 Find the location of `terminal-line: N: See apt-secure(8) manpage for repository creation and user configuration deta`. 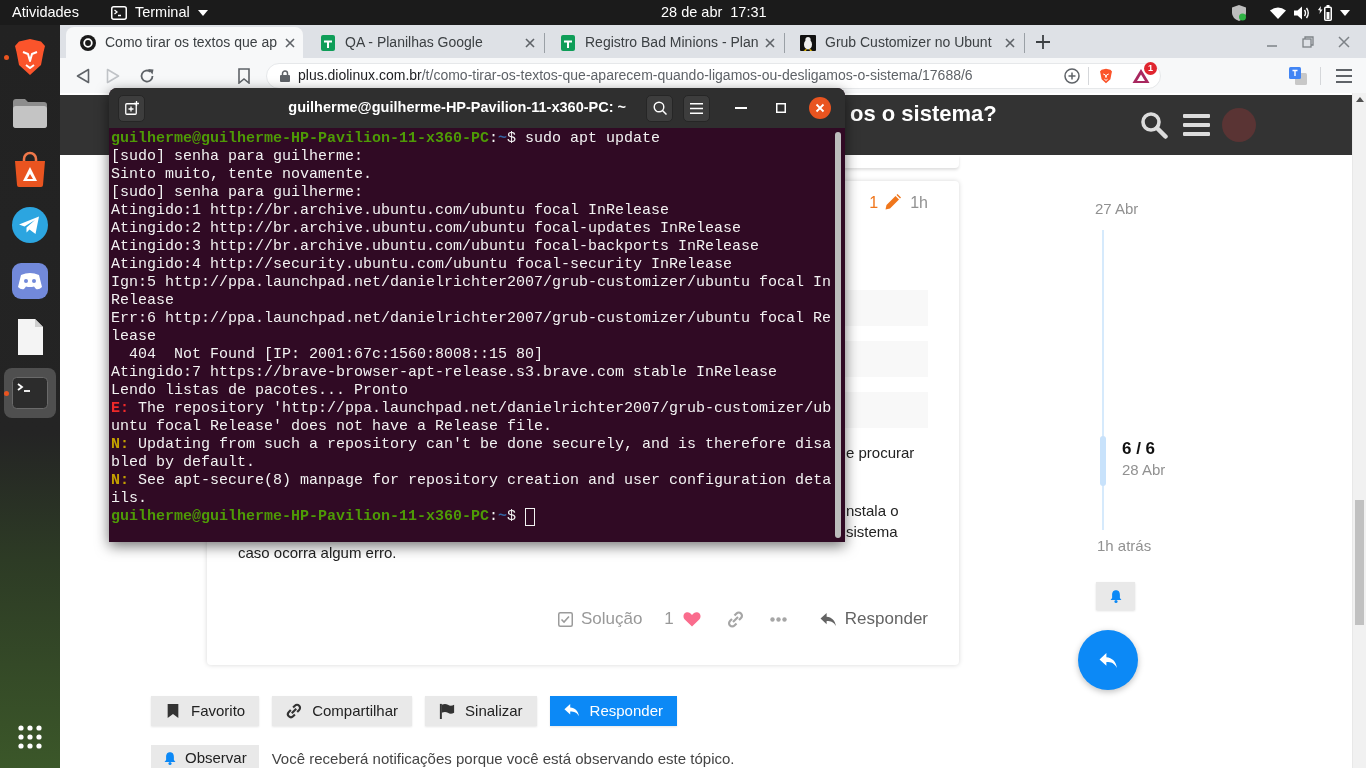

terminal-line: N: See apt-secure(8) manpage for repository creation and user configuration deta is located at coordinates (471, 481).